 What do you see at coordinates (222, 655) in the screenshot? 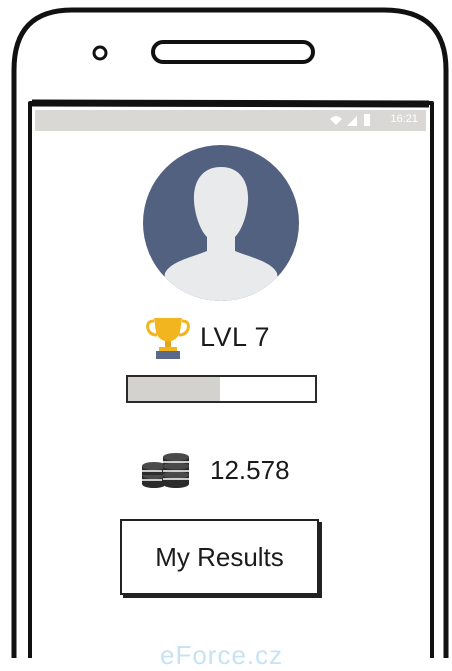
I see `watermark: eForce.cz` at bounding box center [222, 655].